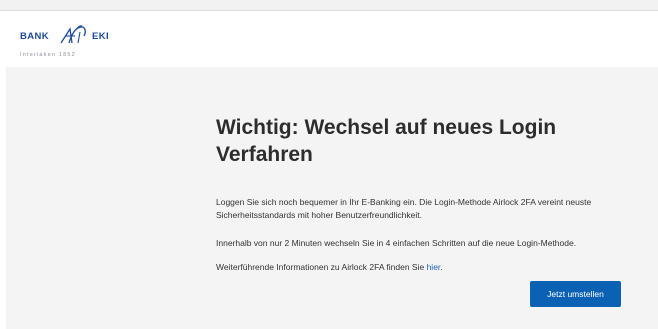  What do you see at coordinates (575, 294) in the screenshot?
I see `switch-now-button: Jetzt umstellen` at bounding box center [575, 294].